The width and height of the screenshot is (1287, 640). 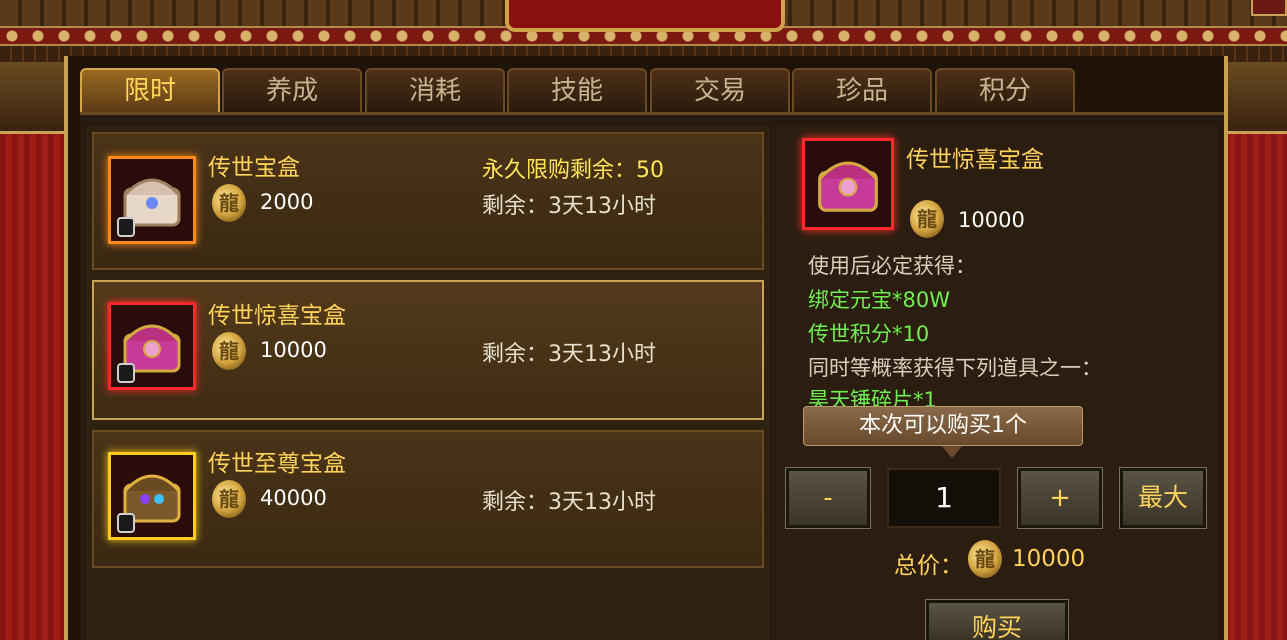 I want to click on chest-graphic, so click(x=848, y=186).